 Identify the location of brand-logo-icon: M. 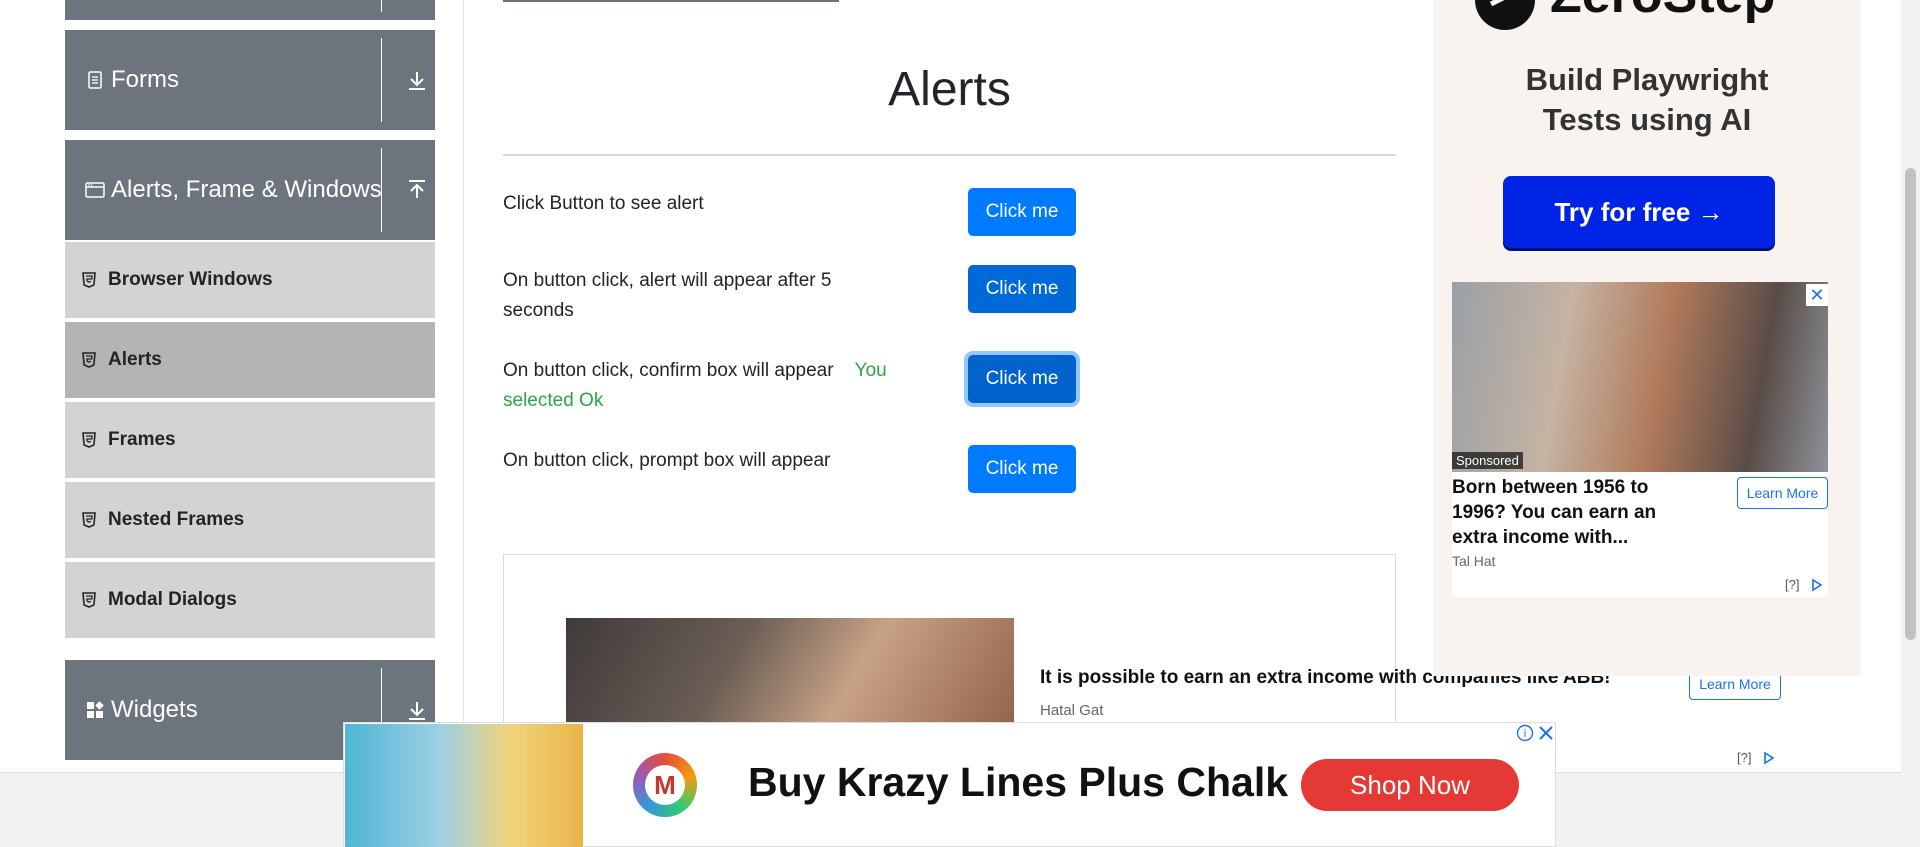
(665, 785).